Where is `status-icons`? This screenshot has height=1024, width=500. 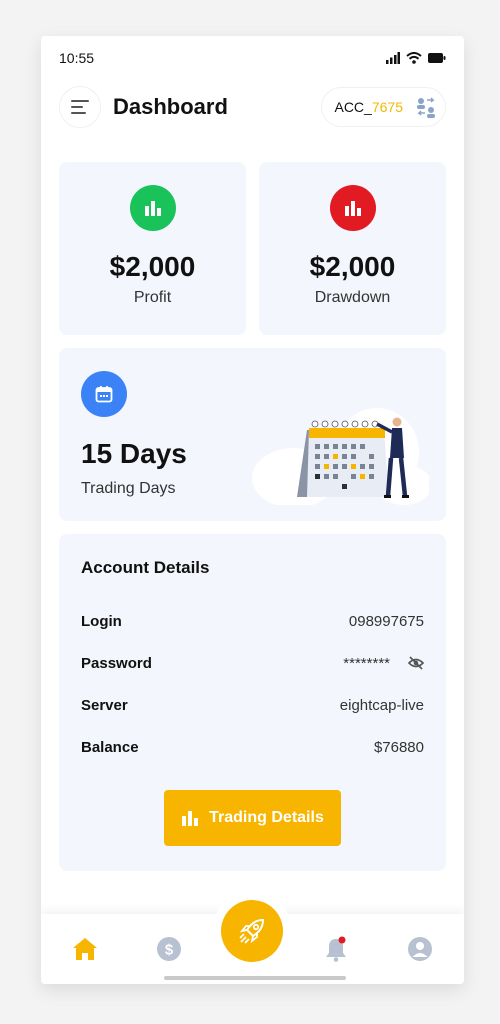 status-icons is located at coordinates (416, 58).